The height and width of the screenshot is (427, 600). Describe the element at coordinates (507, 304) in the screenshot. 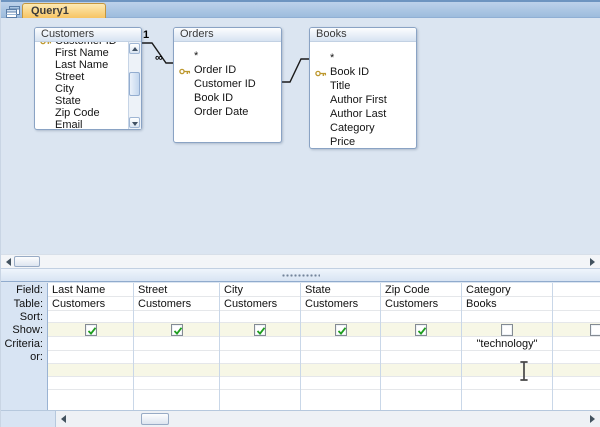

I see `grid-cell-table: Books` at that location.